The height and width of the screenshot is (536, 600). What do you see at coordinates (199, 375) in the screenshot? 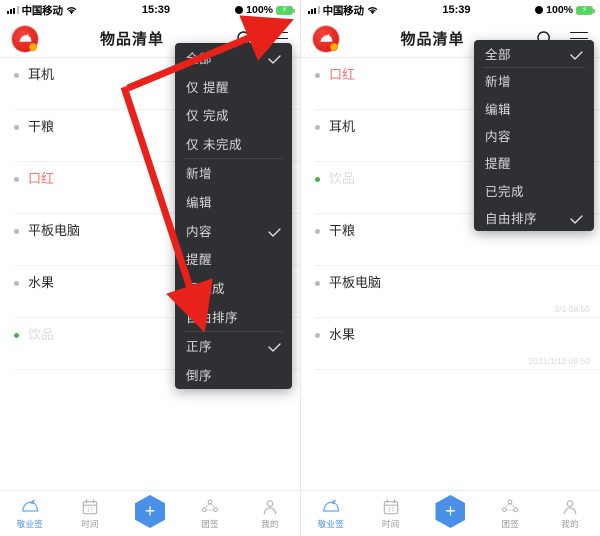
I see `menu-item-label: 倒序` at bounding box center [199, 375].